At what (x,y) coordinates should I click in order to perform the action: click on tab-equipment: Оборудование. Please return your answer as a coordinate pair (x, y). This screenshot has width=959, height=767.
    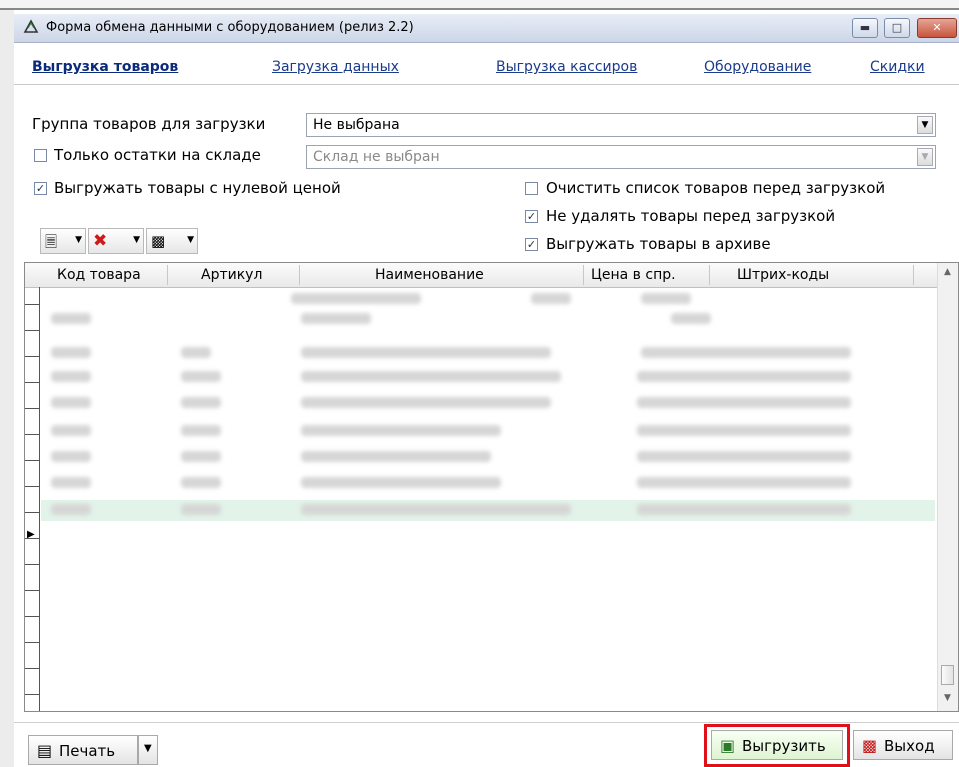
    Looking at the image, I should click on (757, 67).